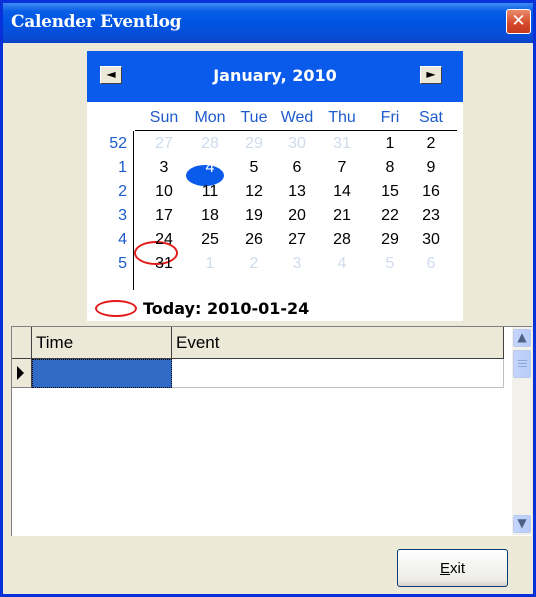 The width and height of the screenshot is (536, 597). I want to click on next-month-button: ►, so click(431, 75).